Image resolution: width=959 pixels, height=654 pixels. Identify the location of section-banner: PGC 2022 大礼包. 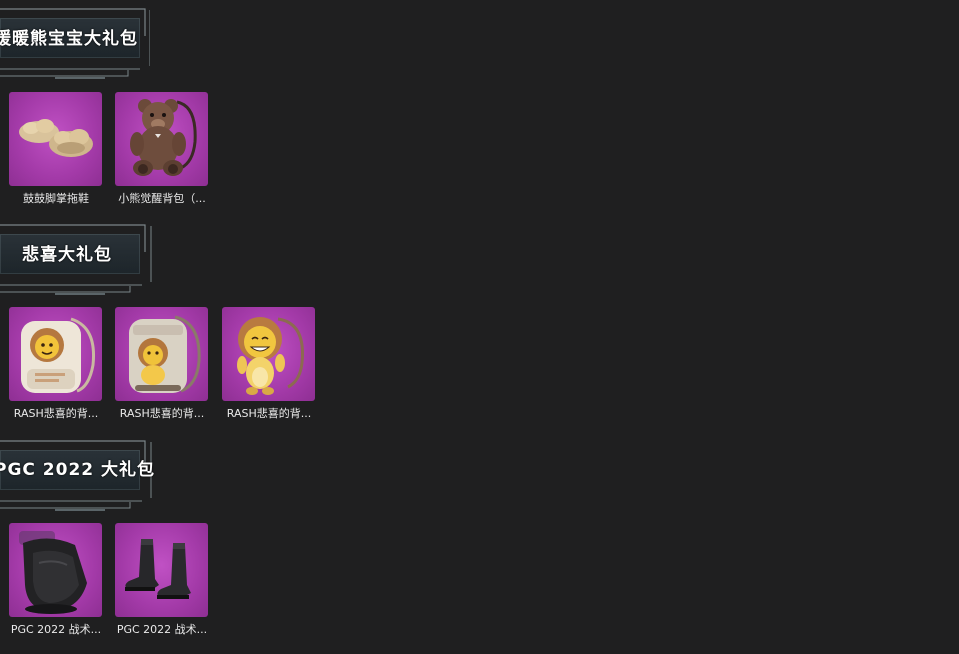
(78, 471).